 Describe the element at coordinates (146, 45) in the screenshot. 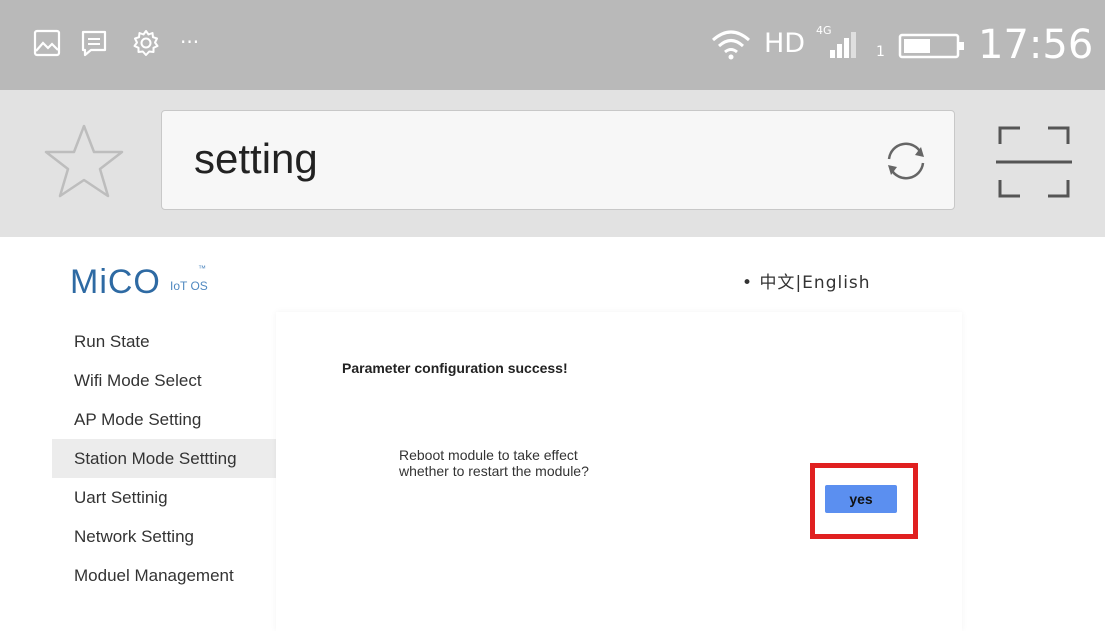

I see `settings-icon` at that location.